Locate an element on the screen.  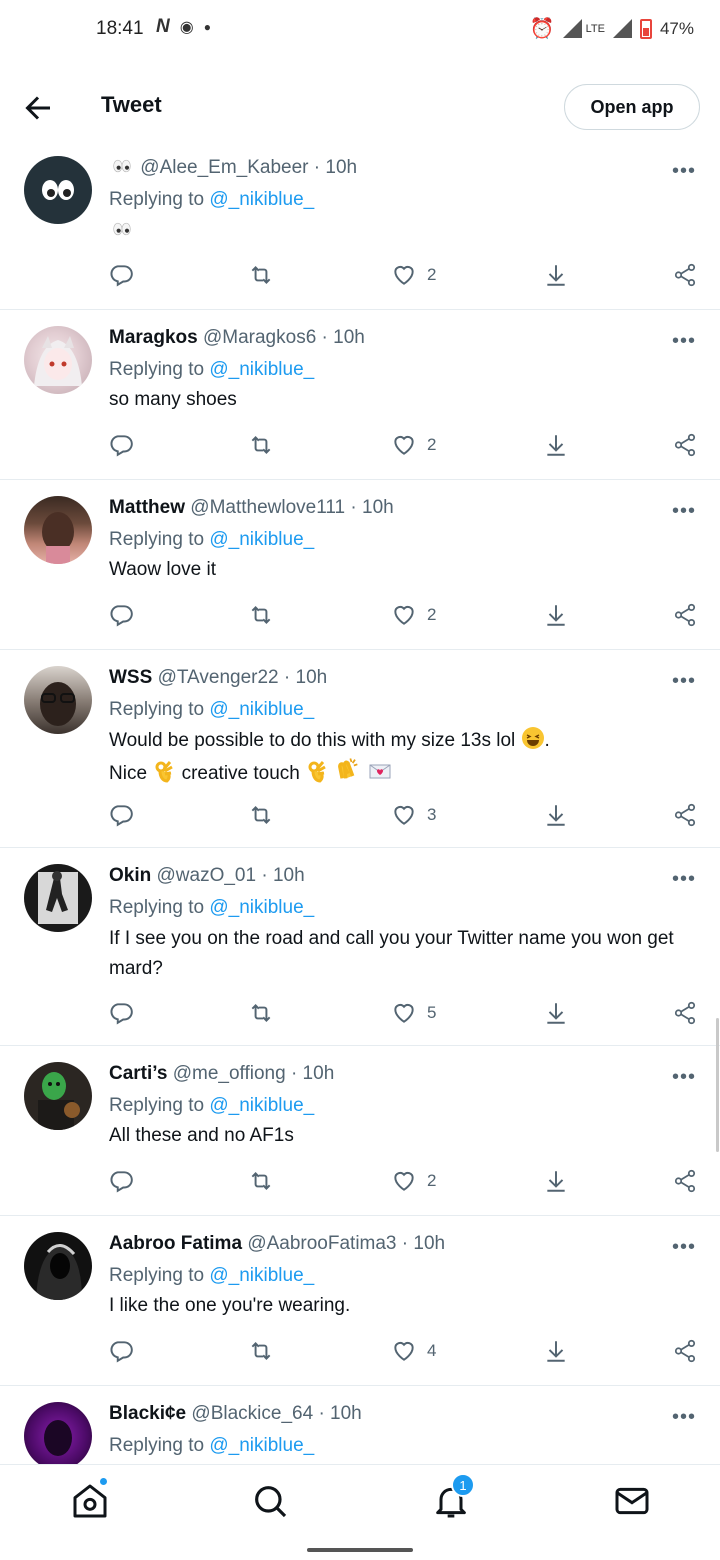
scrollbar-thumb is located at coordinates (717, 1085).